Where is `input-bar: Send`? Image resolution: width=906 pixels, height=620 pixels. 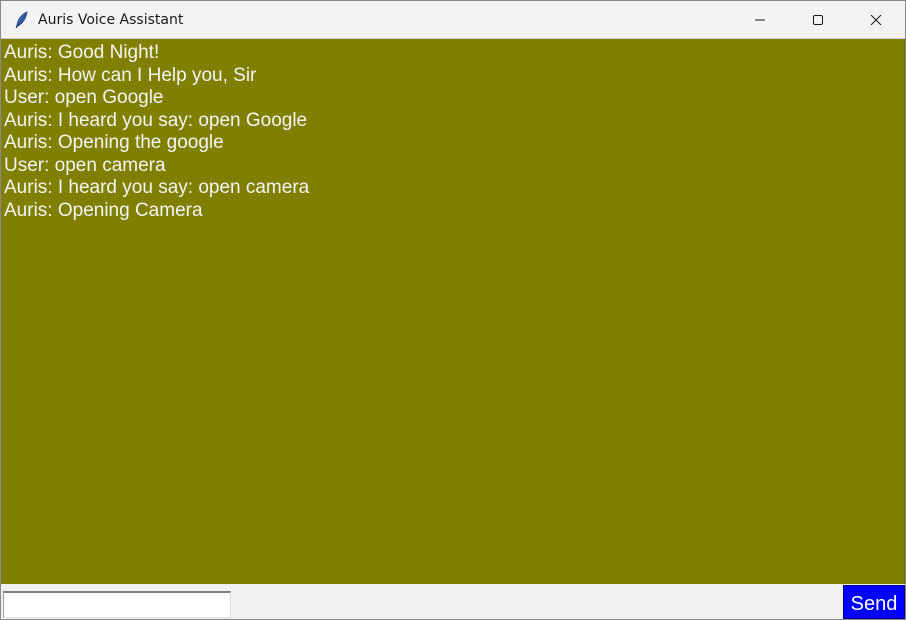 input-bar: Send is located at coordinates (453, 601).